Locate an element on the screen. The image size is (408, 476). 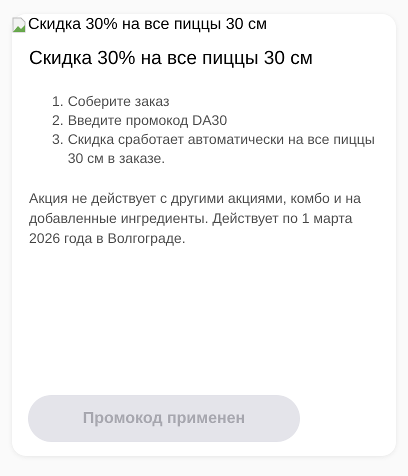
image-alt-text: Скидка 30% на все пиццы 30 см is located at coordinates (147, 25).